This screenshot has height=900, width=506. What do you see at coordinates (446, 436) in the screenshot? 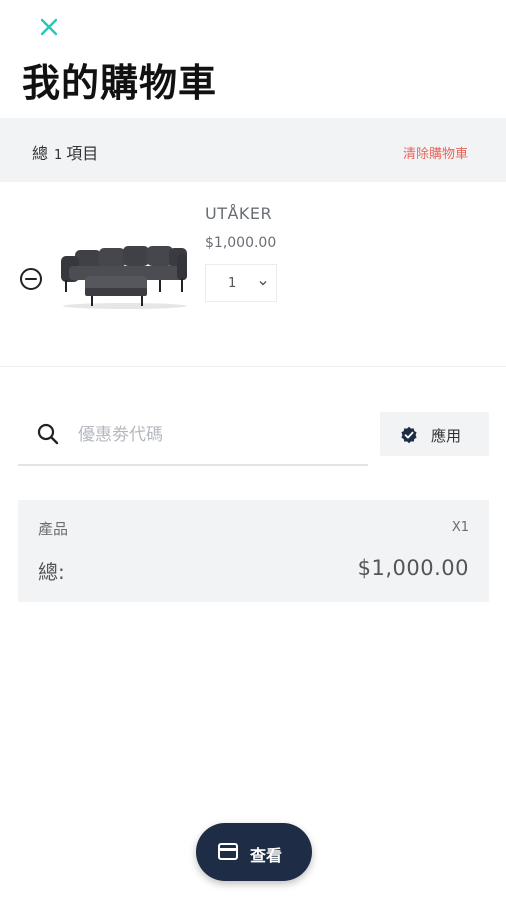
I see `apply-button-label: 應用` at bounding box center [446, 436].